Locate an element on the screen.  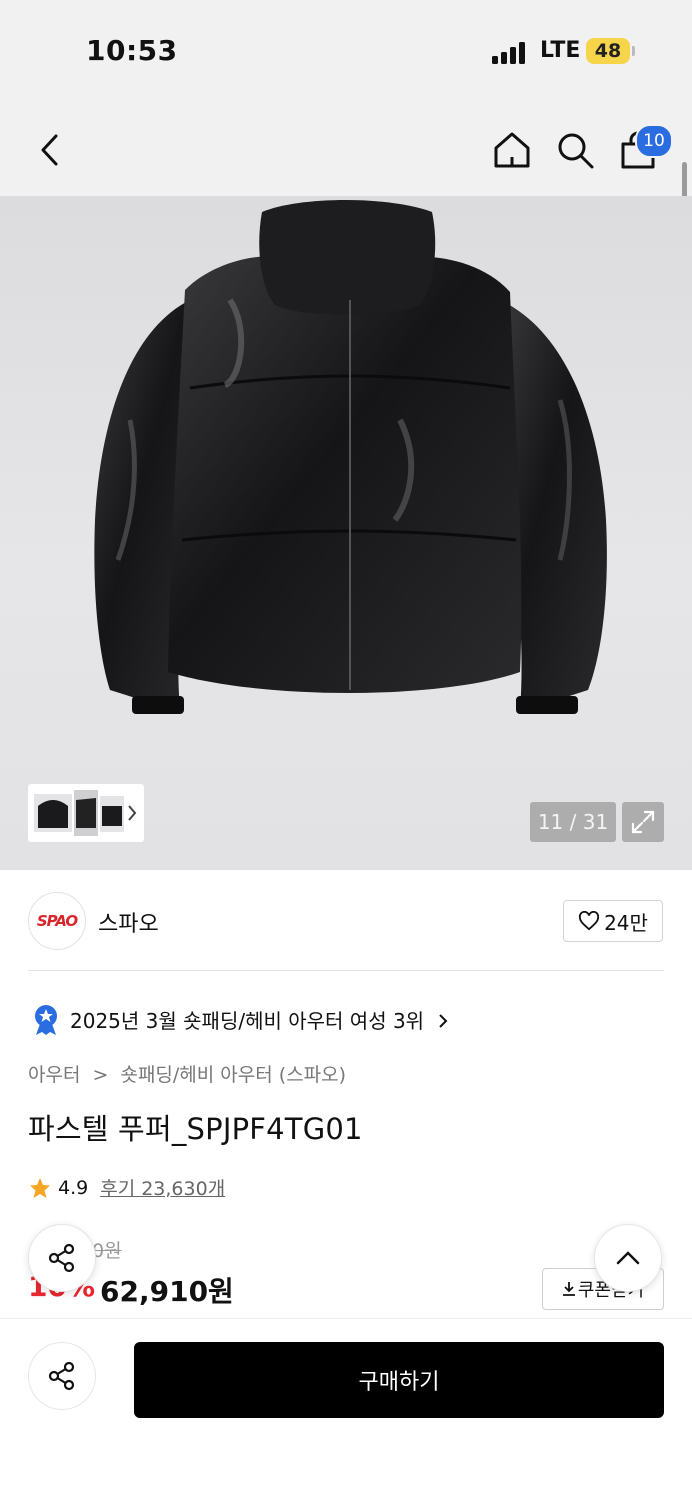
brand-logo: SPAO is located at coordinates (57, 921).